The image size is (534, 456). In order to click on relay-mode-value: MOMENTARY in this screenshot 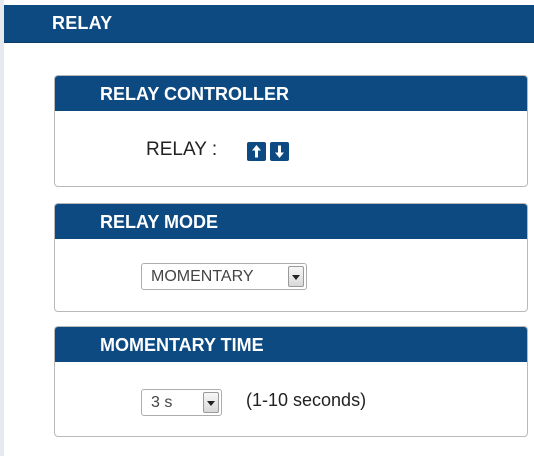, I will do `click(202, 276)`.